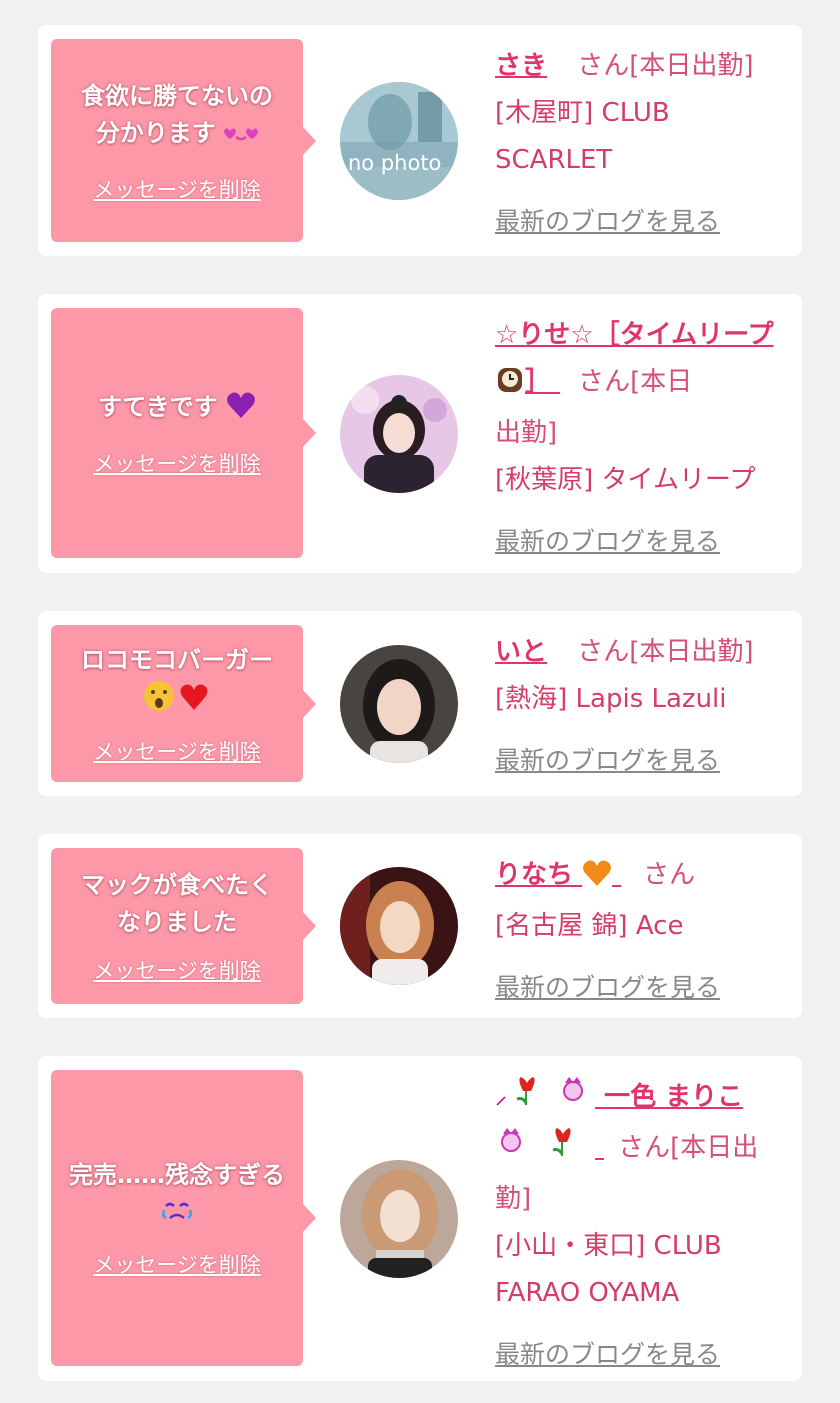 This screenshot has width=840, height=1403. Describe the element at coordinates (669, 875) in the screenshot. I see `attendance-status: さん` at that location.